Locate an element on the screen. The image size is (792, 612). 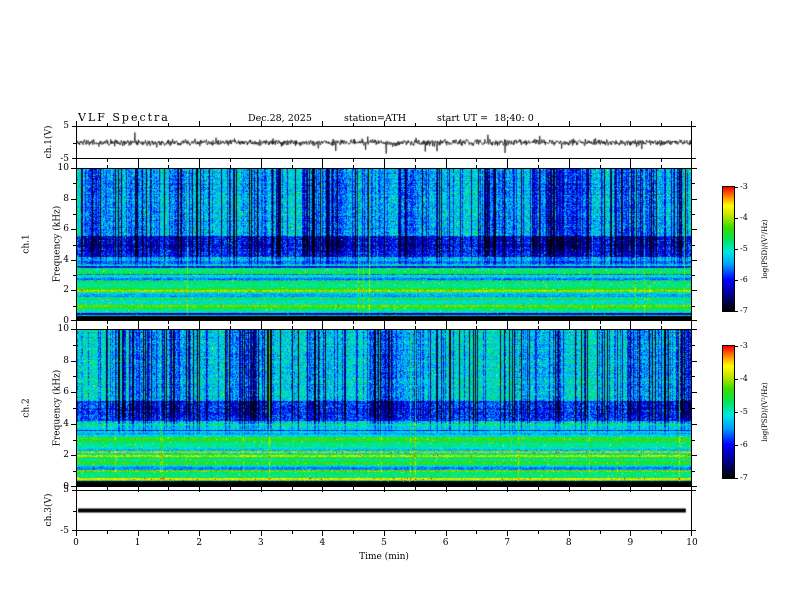
tick-label: 1 is located at coordinates (137, 543).